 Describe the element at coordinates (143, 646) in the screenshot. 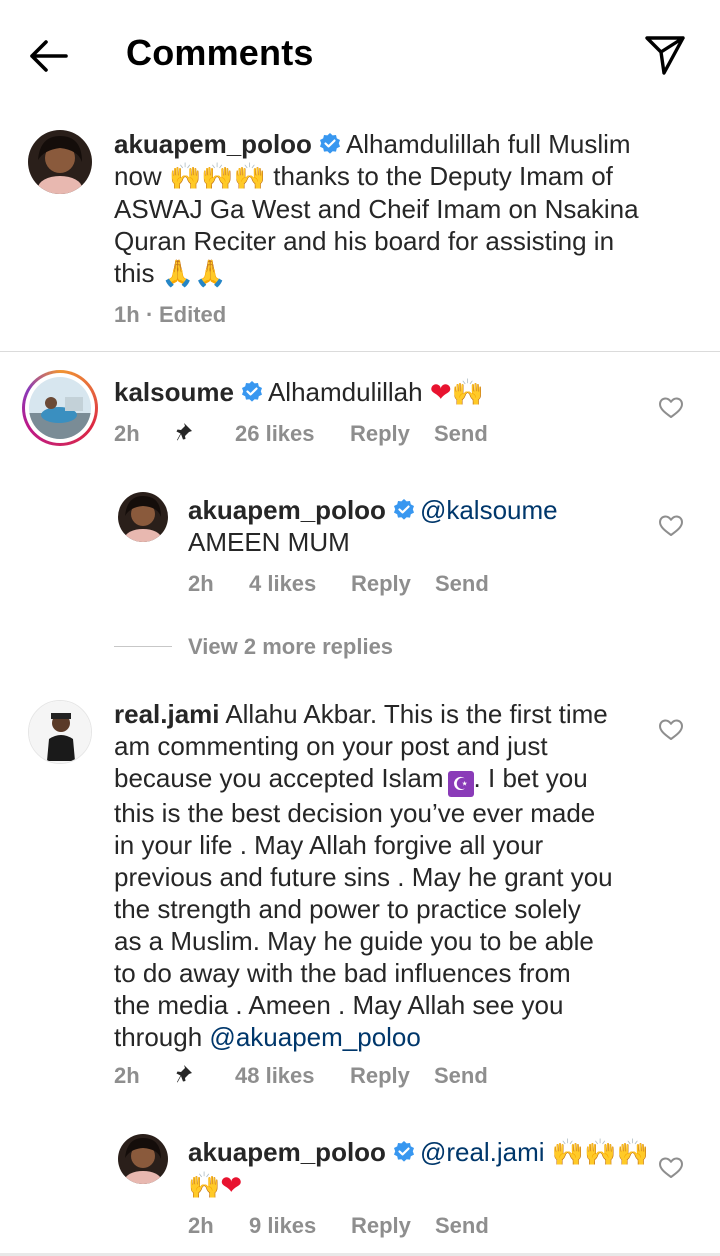

I see `divider` at that location.